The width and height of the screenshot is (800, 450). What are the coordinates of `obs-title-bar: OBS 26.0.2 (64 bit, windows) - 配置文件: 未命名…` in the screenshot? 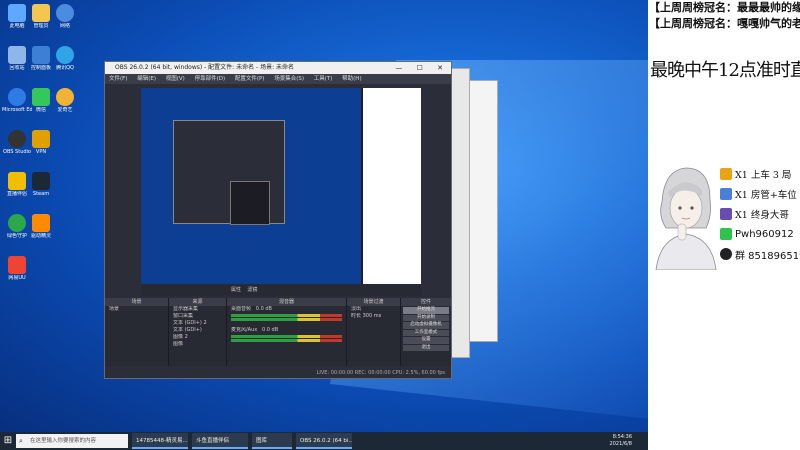 It's located at (278, 68).